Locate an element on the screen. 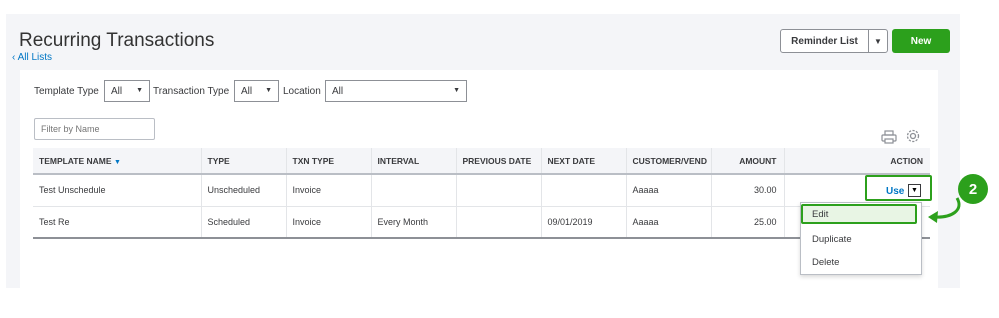 The width and height of the screenshot is (999, 318). cell-next-date: 09/01/2019 is located at coordinates (584, 222).